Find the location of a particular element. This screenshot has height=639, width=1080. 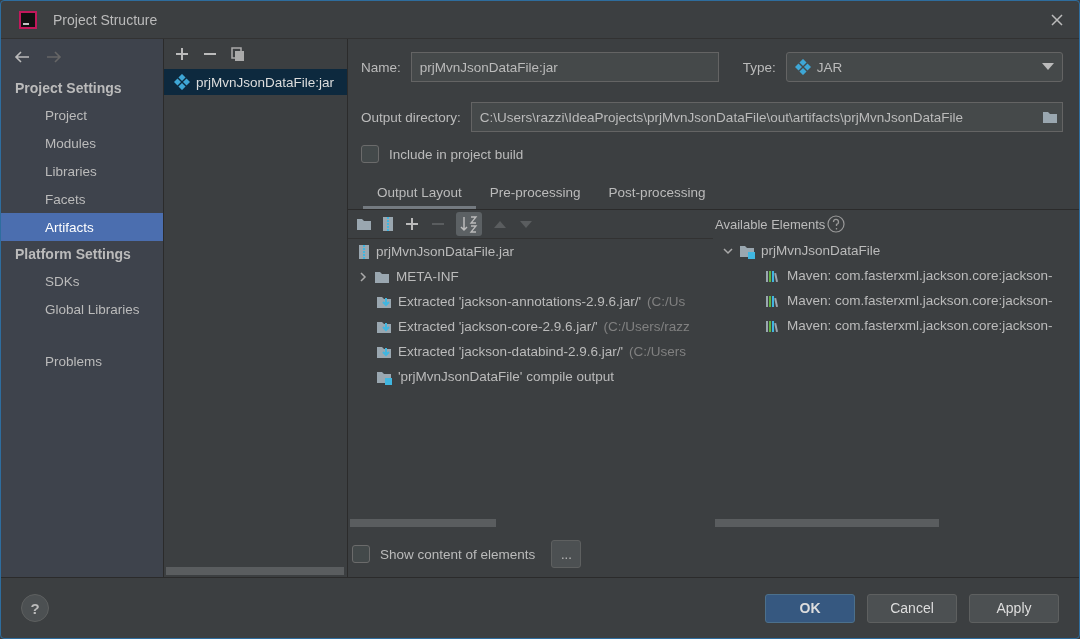

name-field: prjMvnJsonDataFile:jar is located at coordinates (564, 67).